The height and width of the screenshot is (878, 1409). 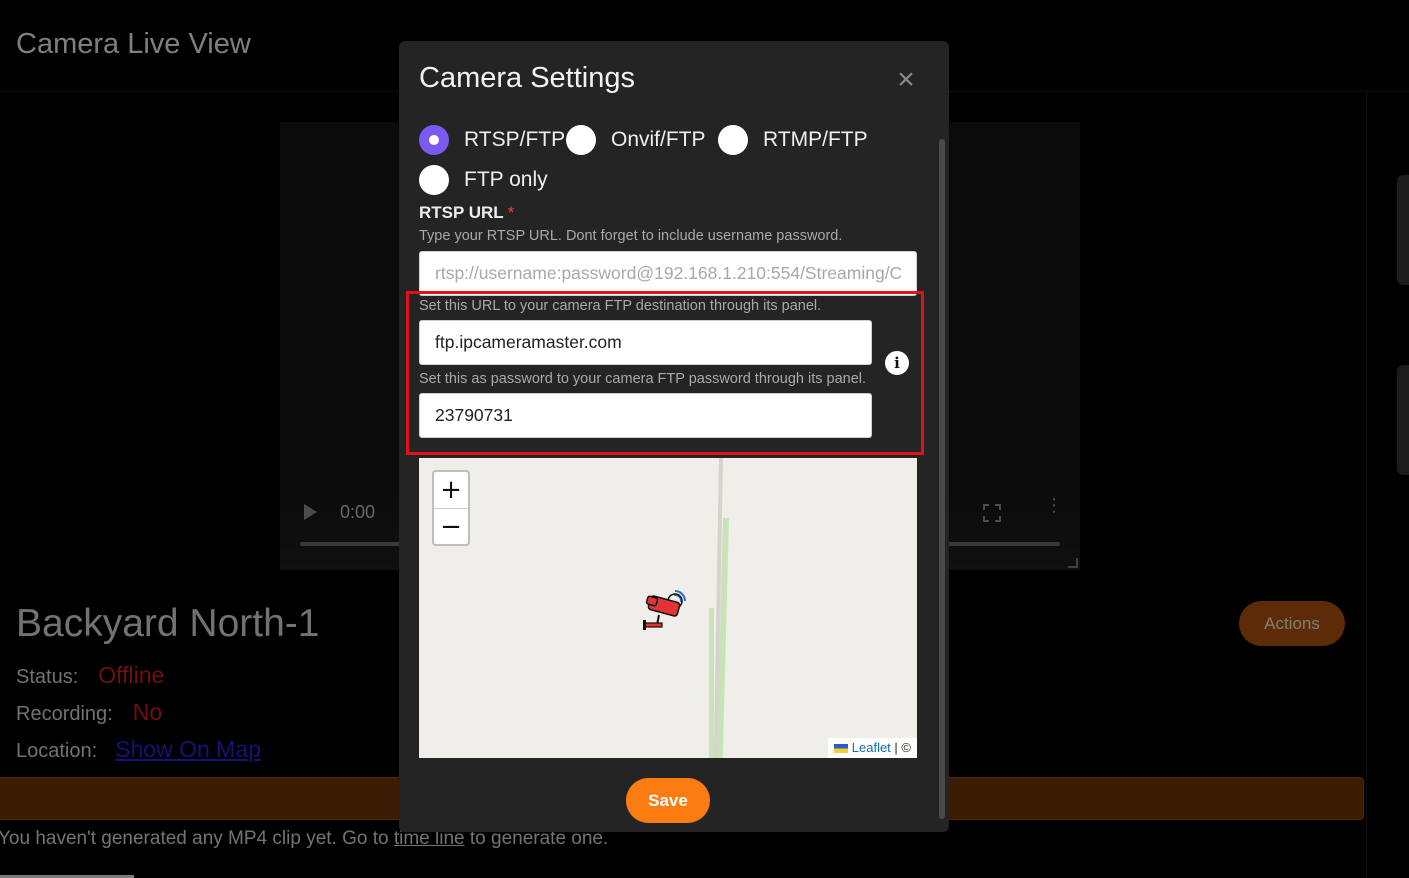 I want to click on zoom-out-button: −, so click(x=451, y=526).